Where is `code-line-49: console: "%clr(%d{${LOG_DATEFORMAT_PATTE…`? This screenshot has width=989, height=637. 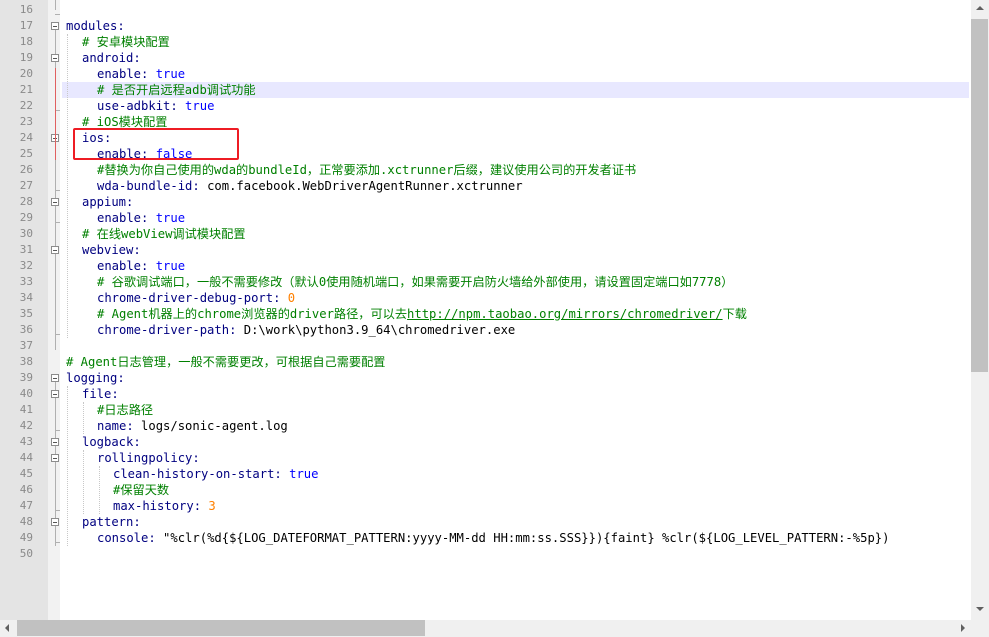 code-line-49: console: "%clr(%d{${LOG_DATEFORMAT_PATTE… is located at coordinates (493, 538).